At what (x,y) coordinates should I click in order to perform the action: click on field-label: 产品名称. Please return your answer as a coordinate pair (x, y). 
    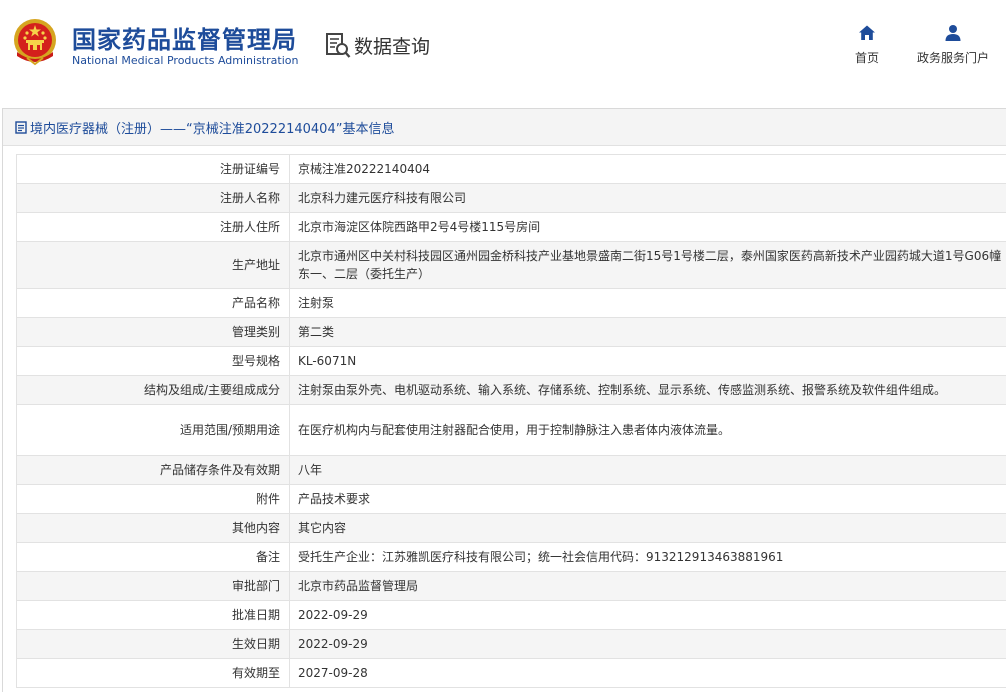
    Looking at the image, I should click on (153, 303).